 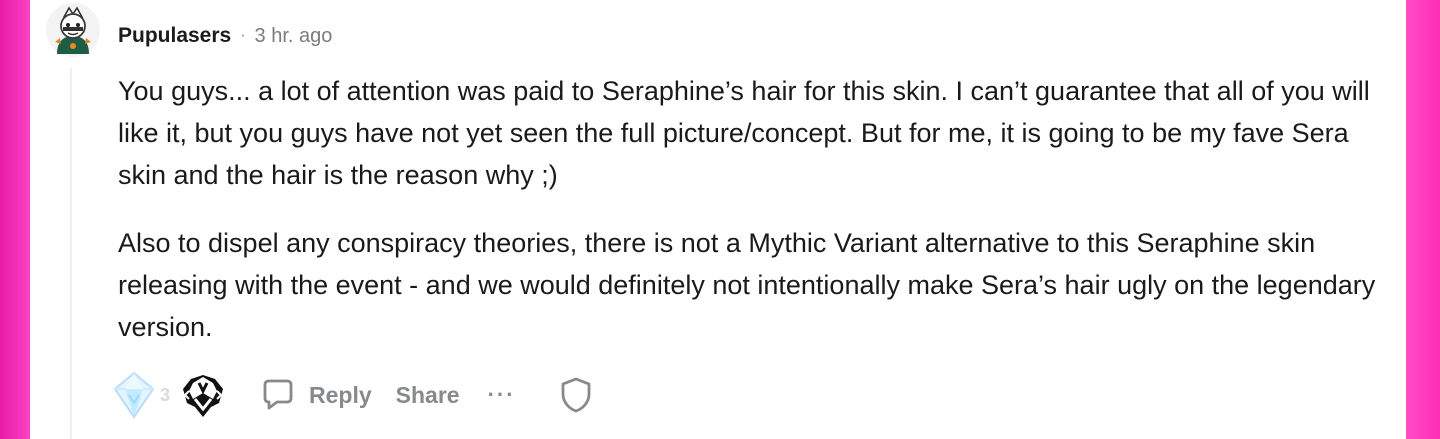 I want to click on comment-actions: 3 Reply Share ···, so click(x=352, y=395).